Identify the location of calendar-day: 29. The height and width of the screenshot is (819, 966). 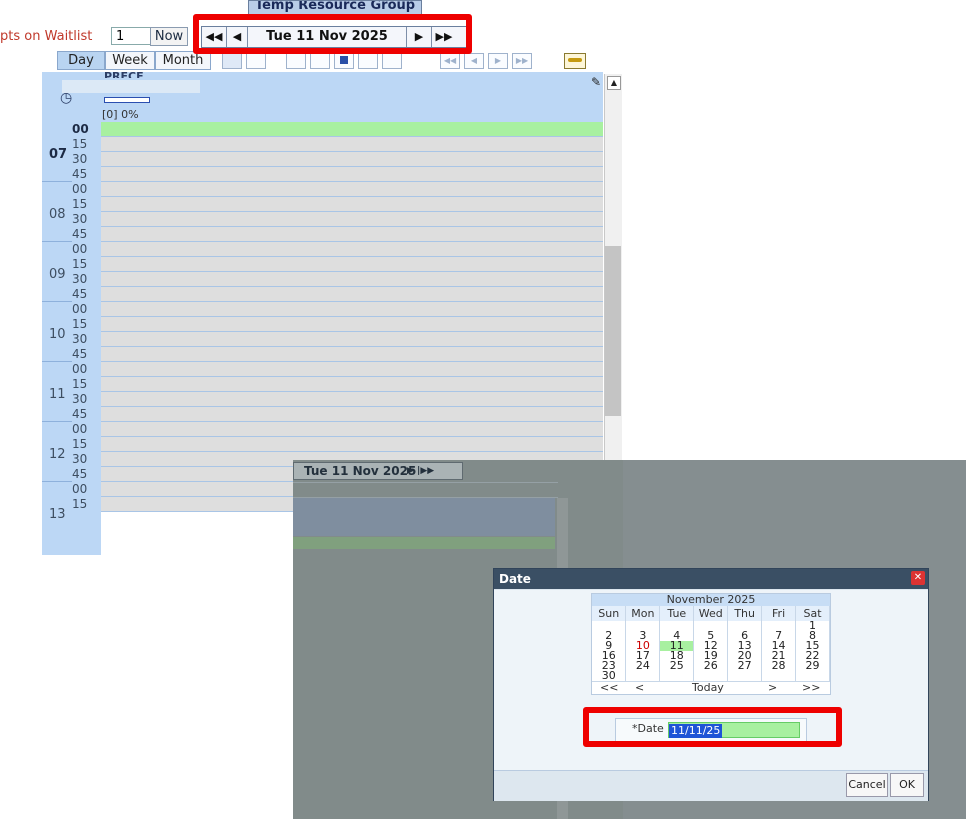
(812, 665).